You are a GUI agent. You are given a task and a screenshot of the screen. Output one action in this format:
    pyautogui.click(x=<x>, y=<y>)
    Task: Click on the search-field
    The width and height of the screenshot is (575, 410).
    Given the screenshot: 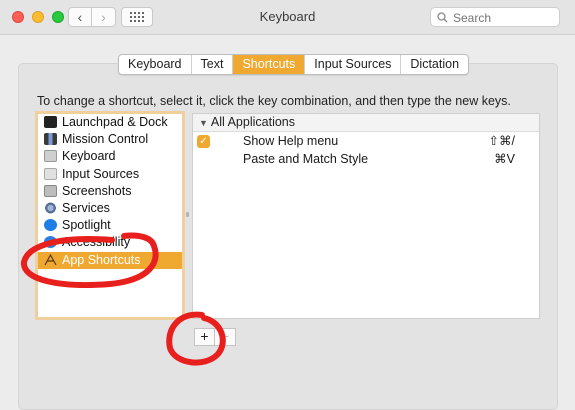 What is the action you would take?
    pyautogui.click(x=495, y=17)
    